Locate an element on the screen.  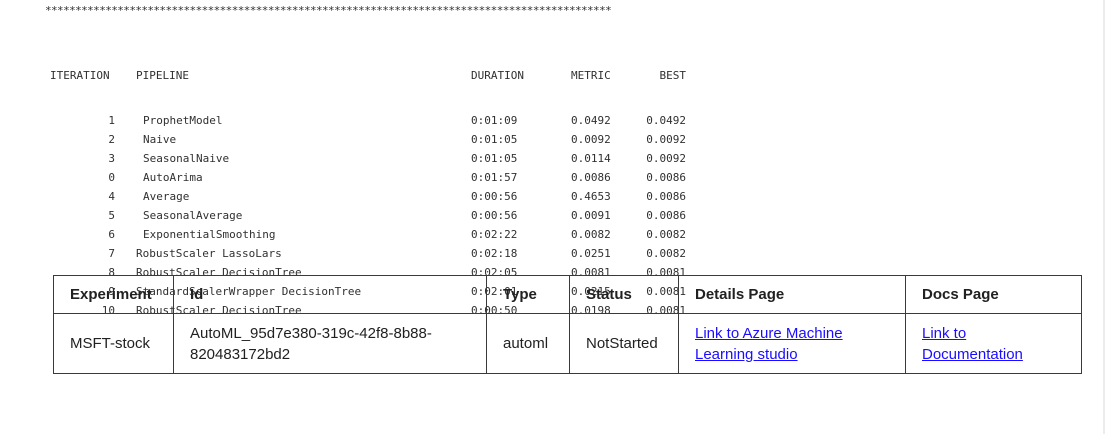
run-metric: 0.0251 is located at coordinates (591, 253).